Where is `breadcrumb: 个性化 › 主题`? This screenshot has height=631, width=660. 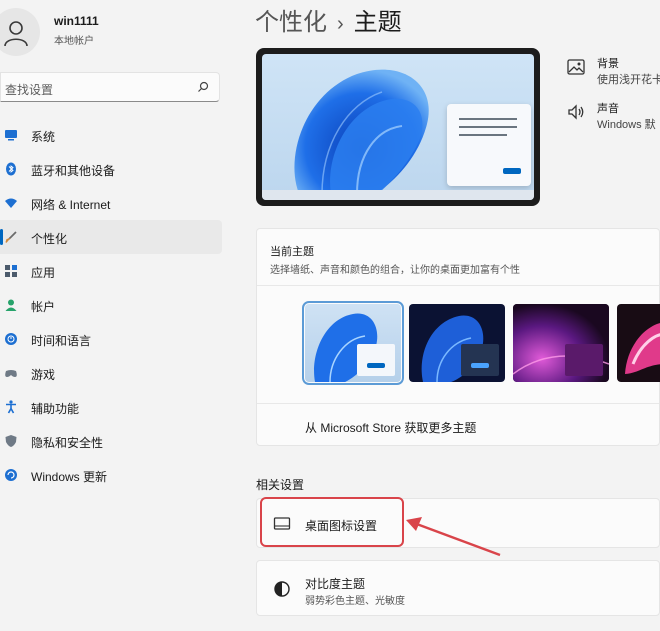 breadcrumb: 个性化 › 主题 is located at coordinates (328, 19).